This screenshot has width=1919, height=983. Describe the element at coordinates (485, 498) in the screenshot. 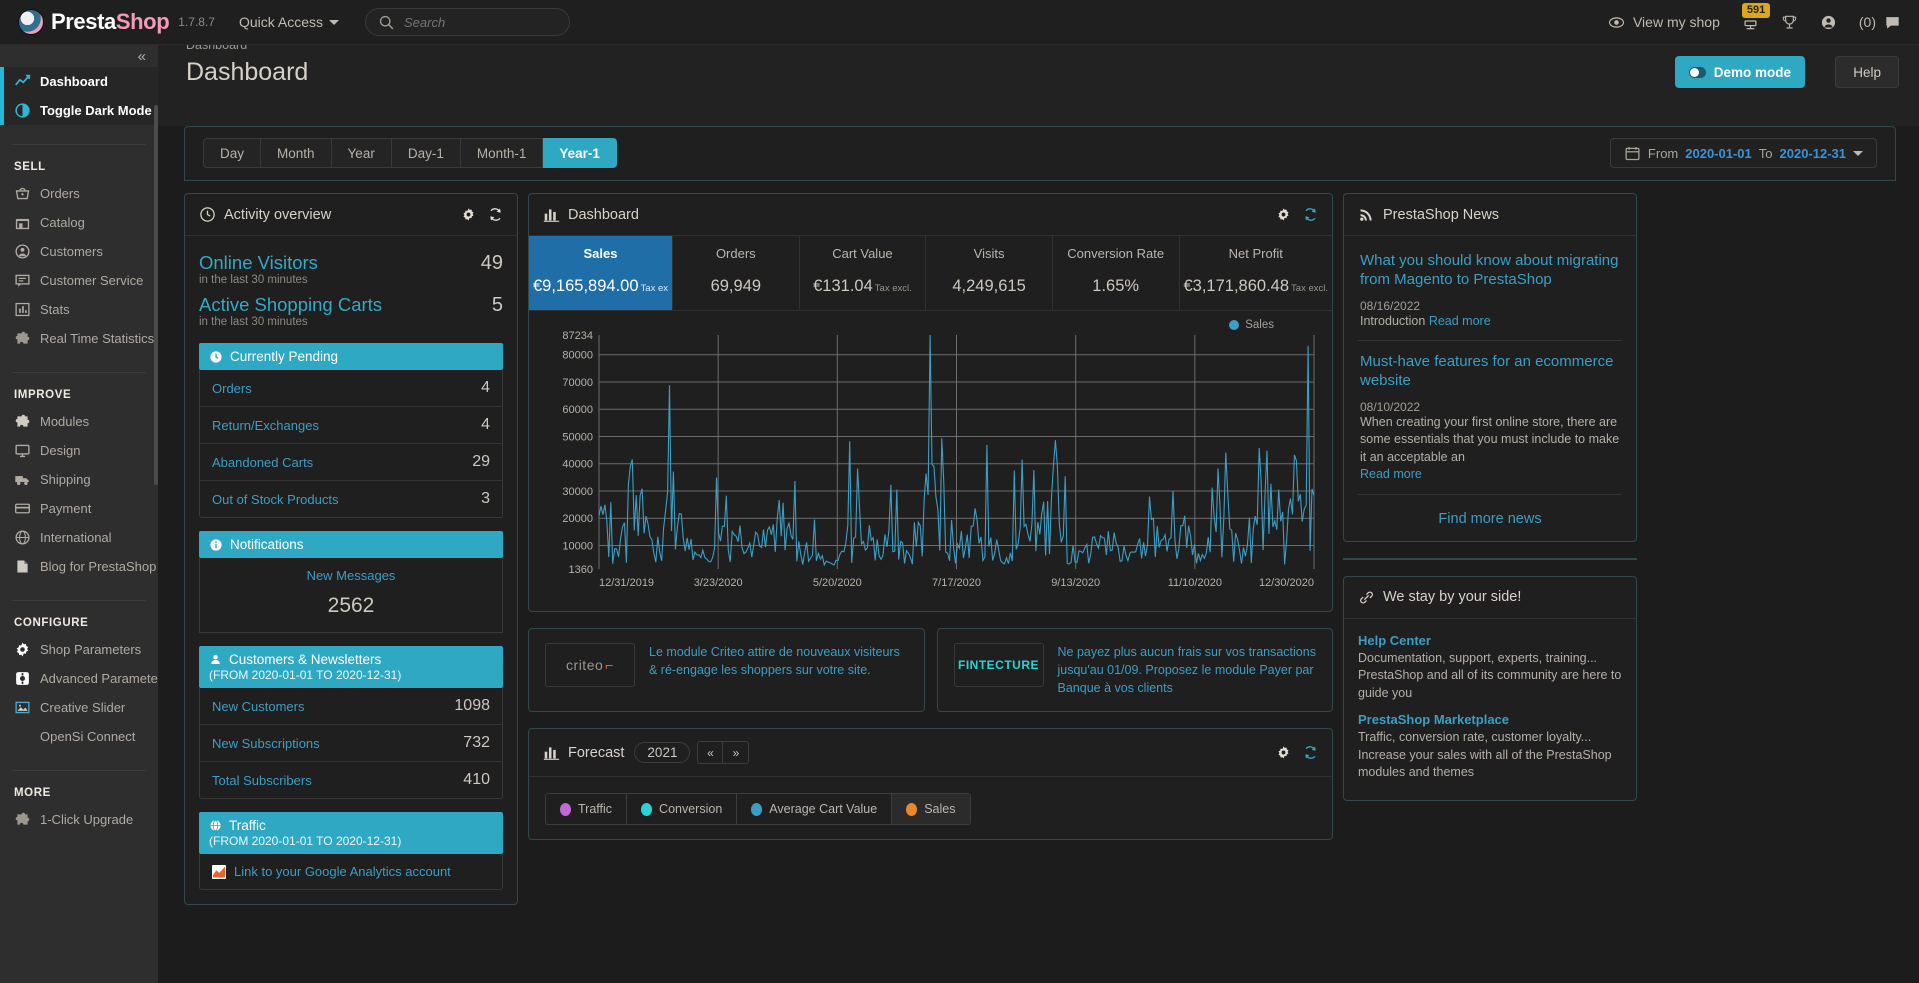

I see `out-of-stock-value: 3` at that location.